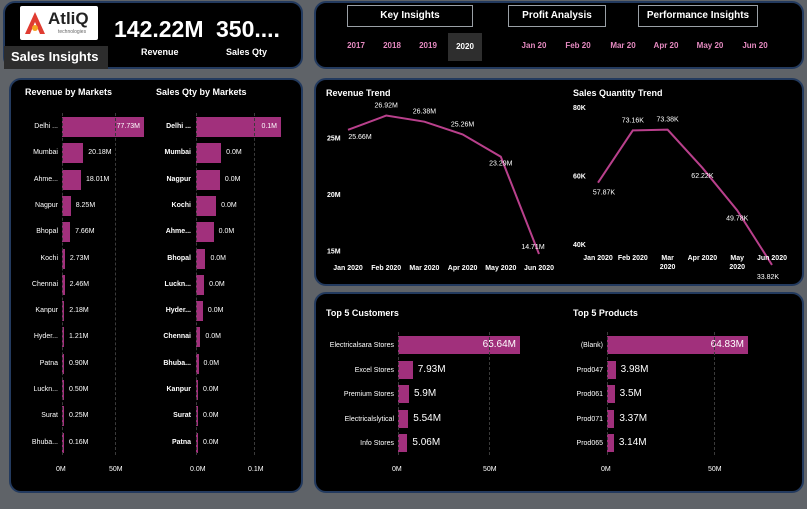 The width and height of the screenshot is (807, 509). What do you see at coordinates (46, 311) in the screenshot?
I see `bar-label: Kanpur` at bounding box center [46, 311].